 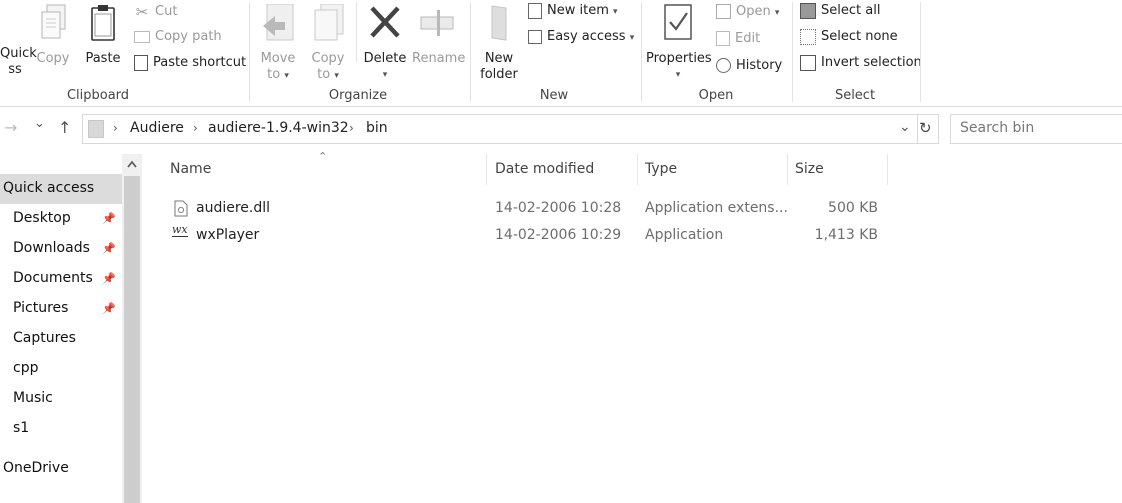 I want to click on history-button: History, so click(x=749, y=66).